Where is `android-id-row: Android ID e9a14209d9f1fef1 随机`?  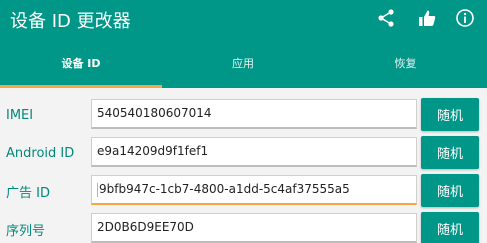 android-id-row: Android ID e9a14209d9f1fef1 随机 is located at coordinates (243, 153).